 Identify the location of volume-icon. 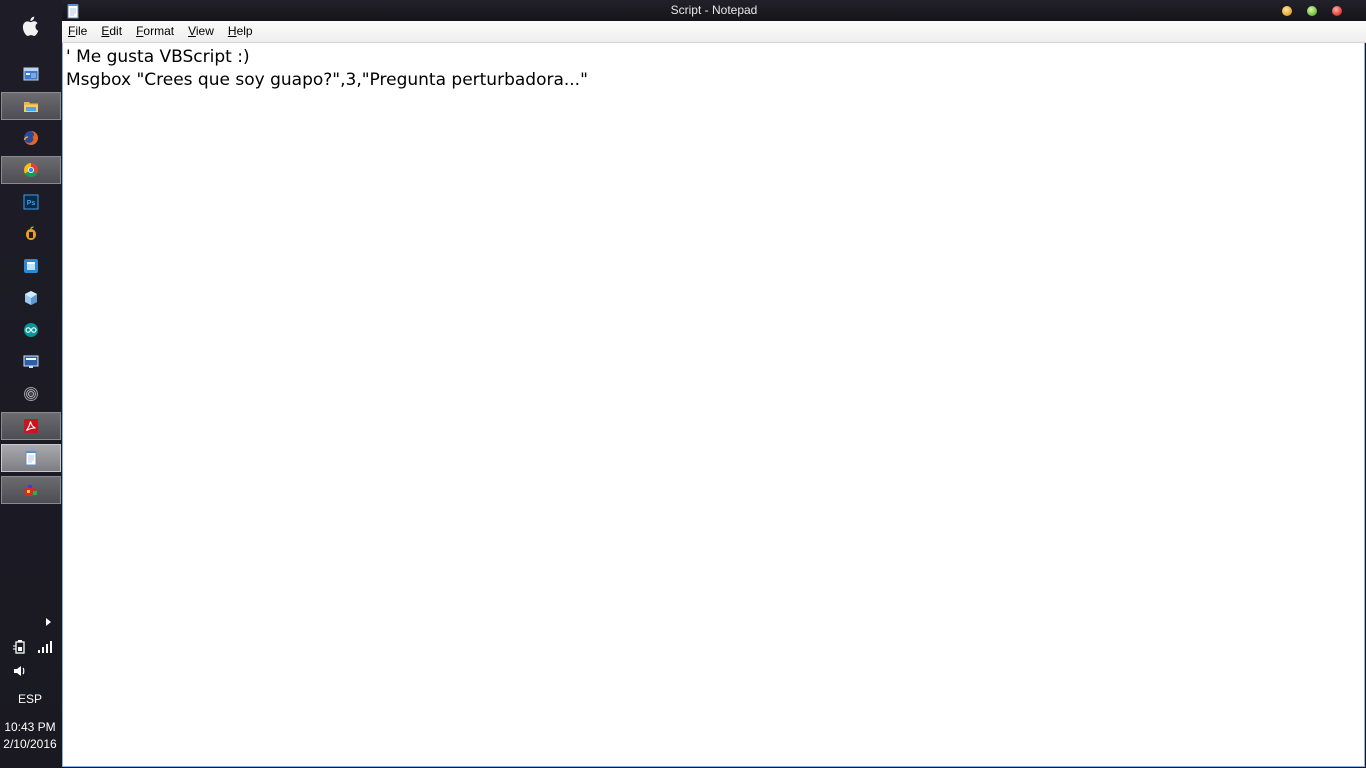
(20, 671).